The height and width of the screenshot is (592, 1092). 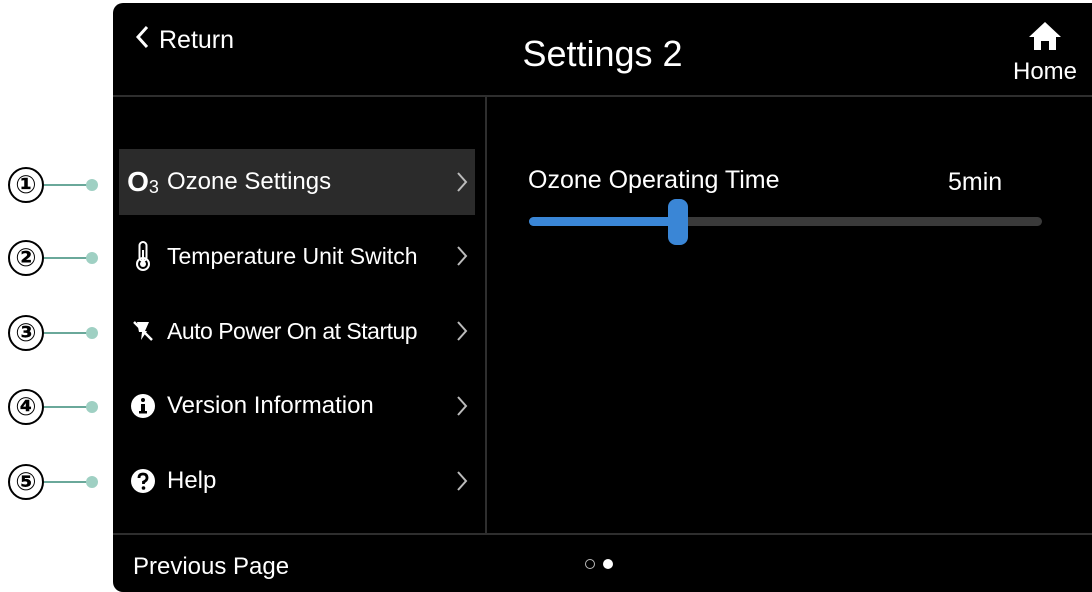 What do you see at coordinates (677, 222) in the screenshot?
I see `slider-thumb` at bounding box center [677, 222].